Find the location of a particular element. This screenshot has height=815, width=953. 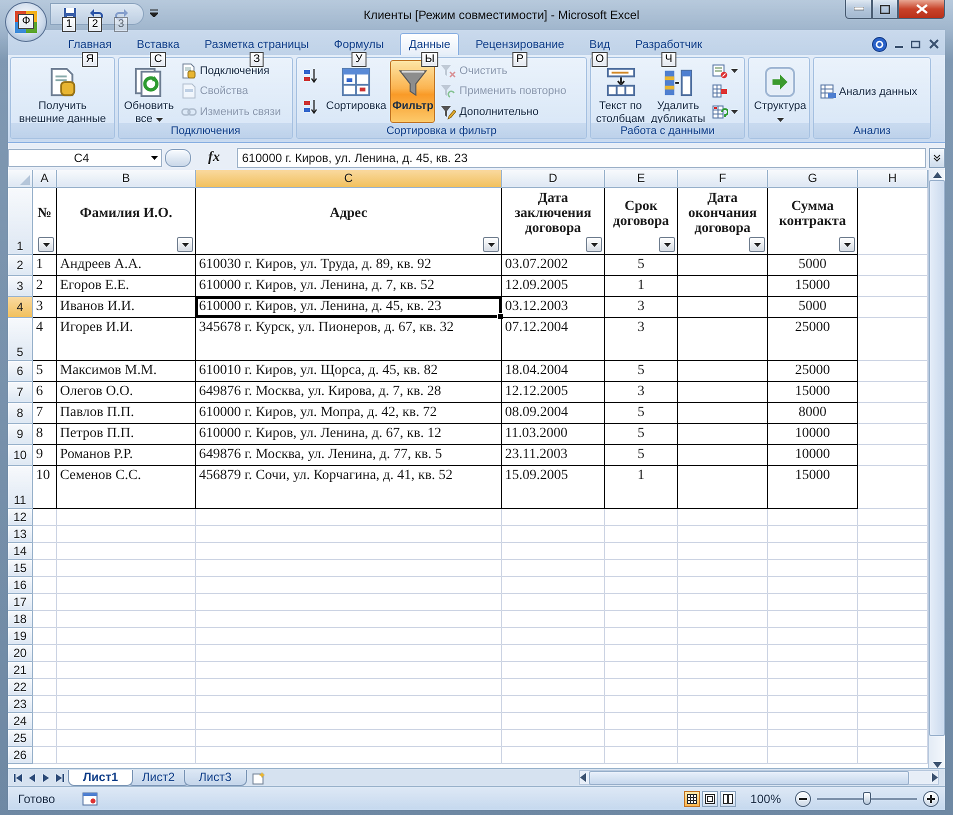

outline-button: Структура is located at coordinates (780, 91).